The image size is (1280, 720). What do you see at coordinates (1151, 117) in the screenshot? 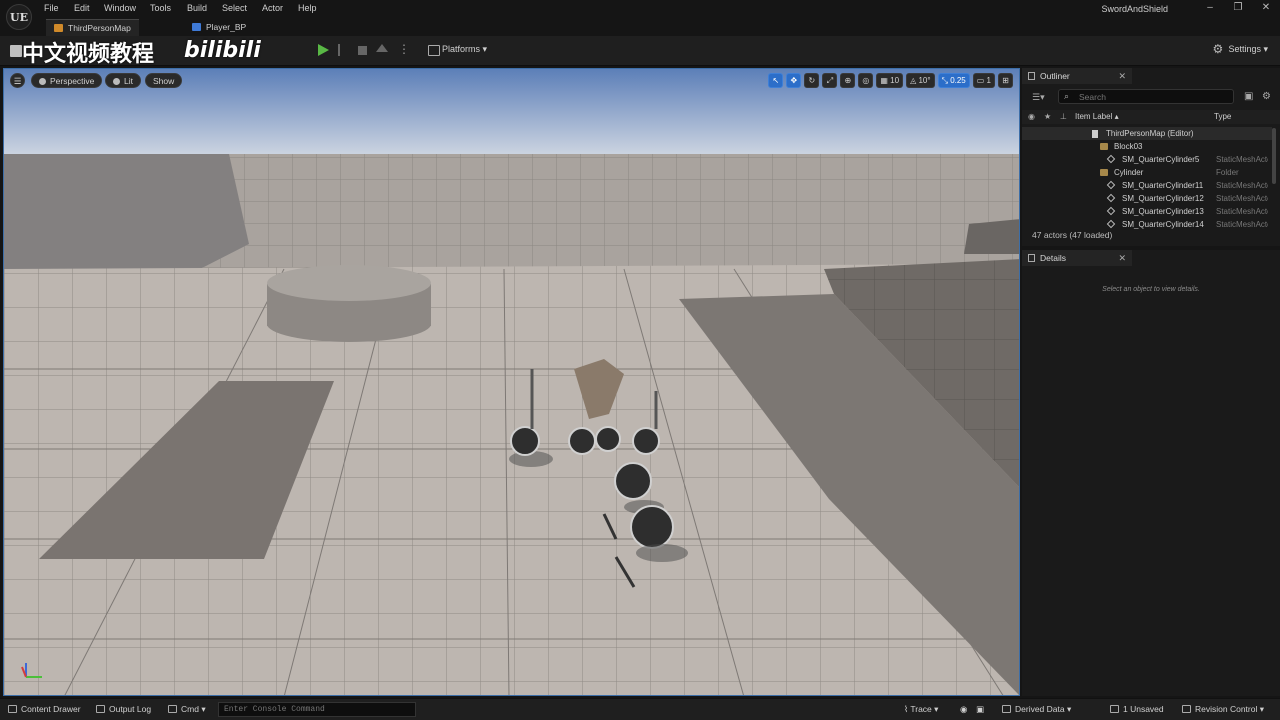
I see `outliner-column-header: ◉ ★ ⊥ Item Label ▴ Type` at bounding box center [1151, 117].